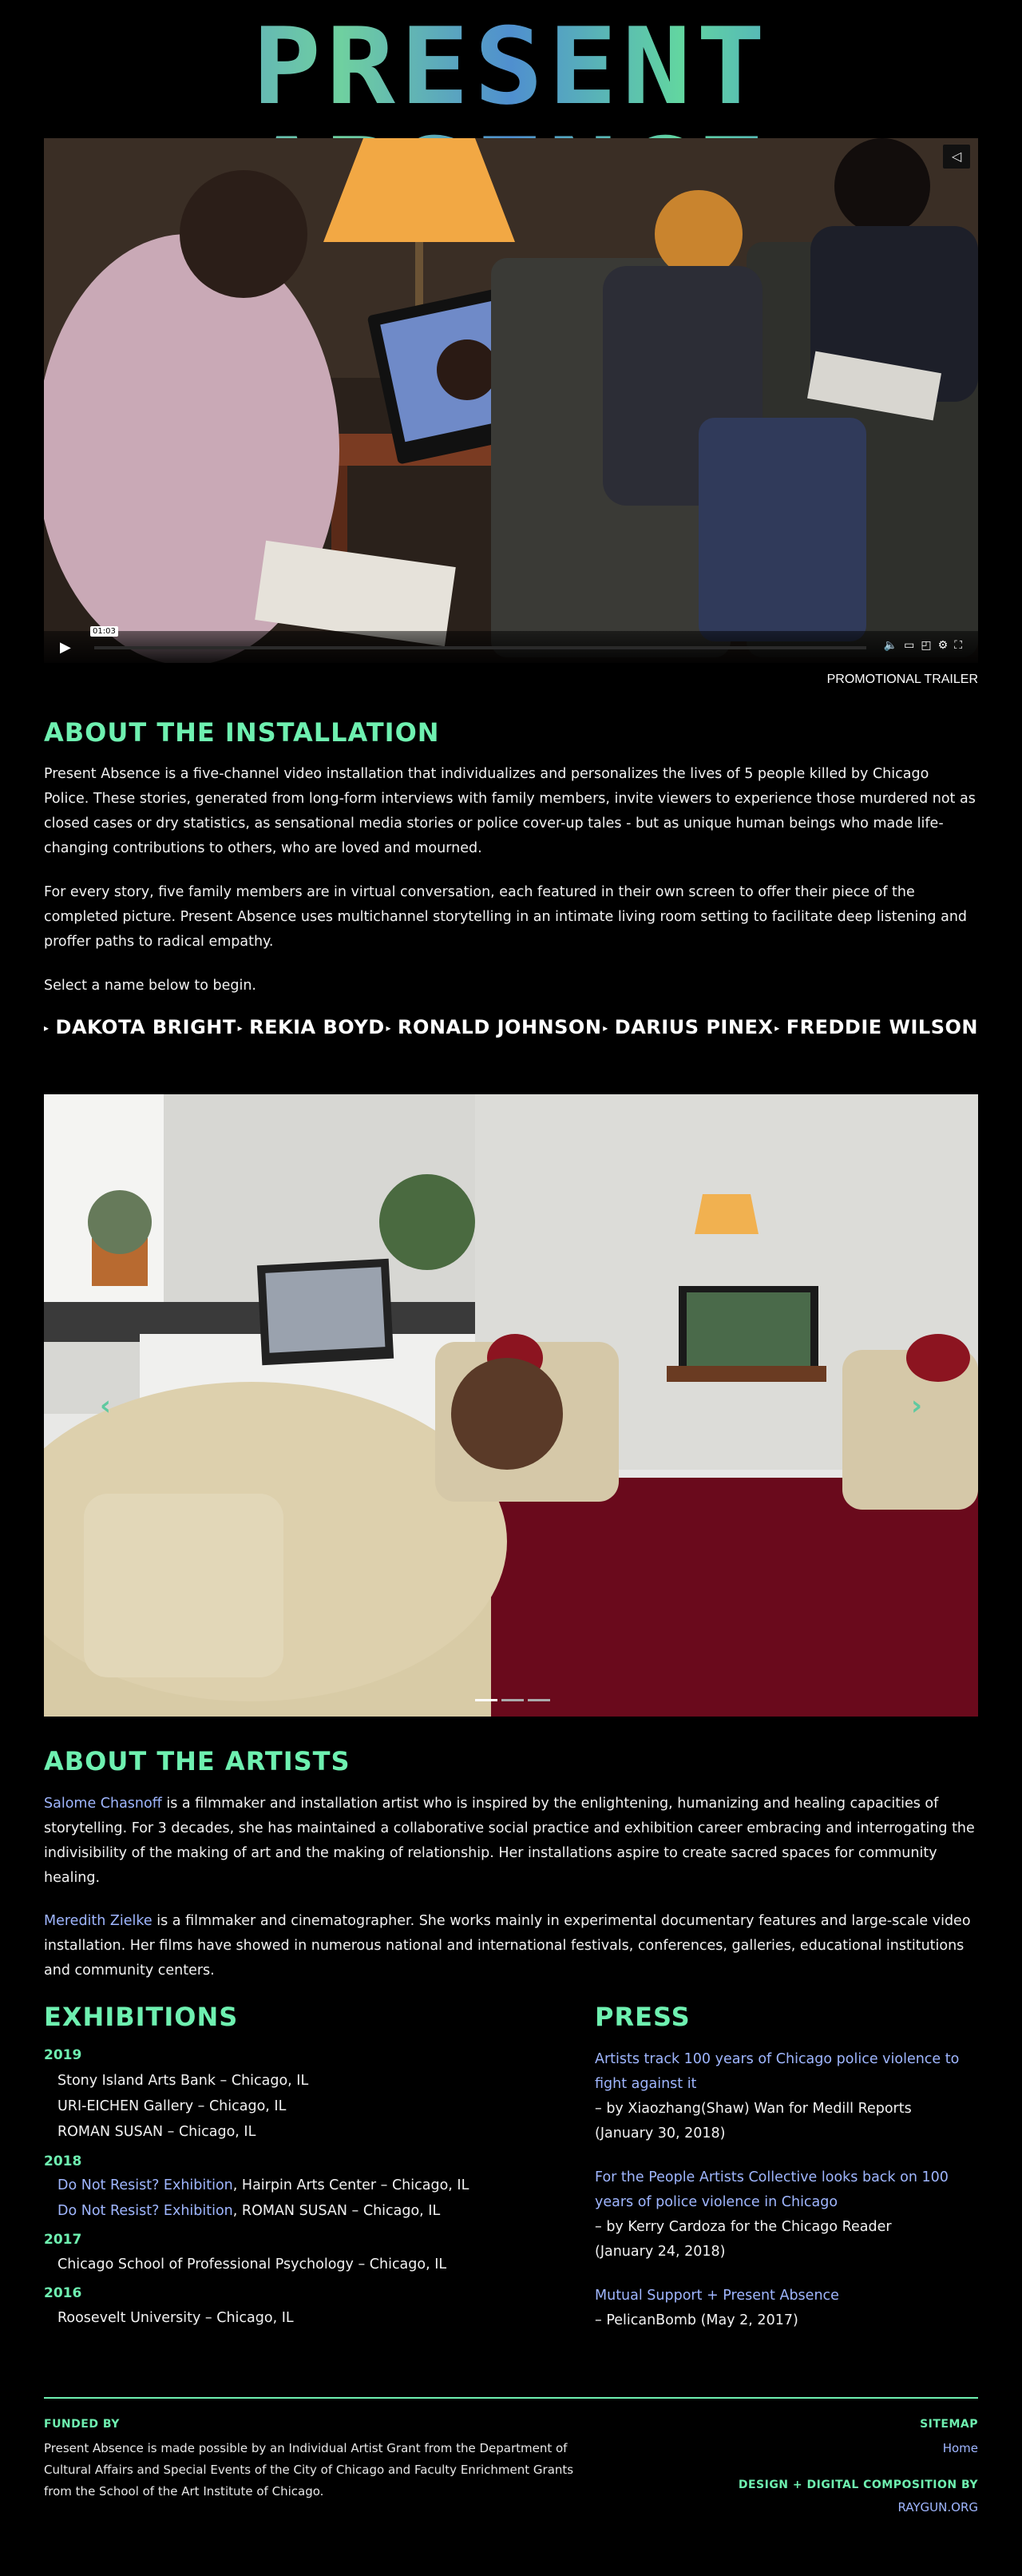 The image size is (1022, 2576). I want to click on footer-divider, so click(511, 2398).